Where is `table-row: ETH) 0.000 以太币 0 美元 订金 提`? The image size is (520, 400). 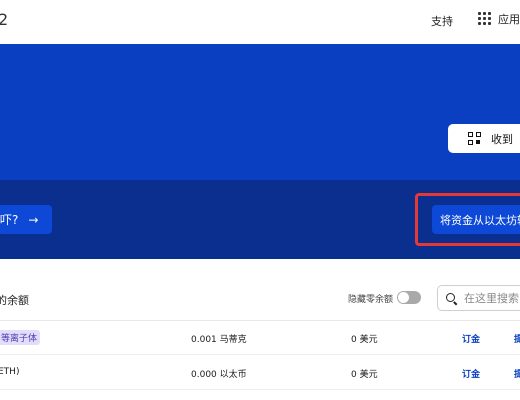 table-row: ETH) 0.000 以太币 0 美元 订金 提 is located at coordinates (260, 372).